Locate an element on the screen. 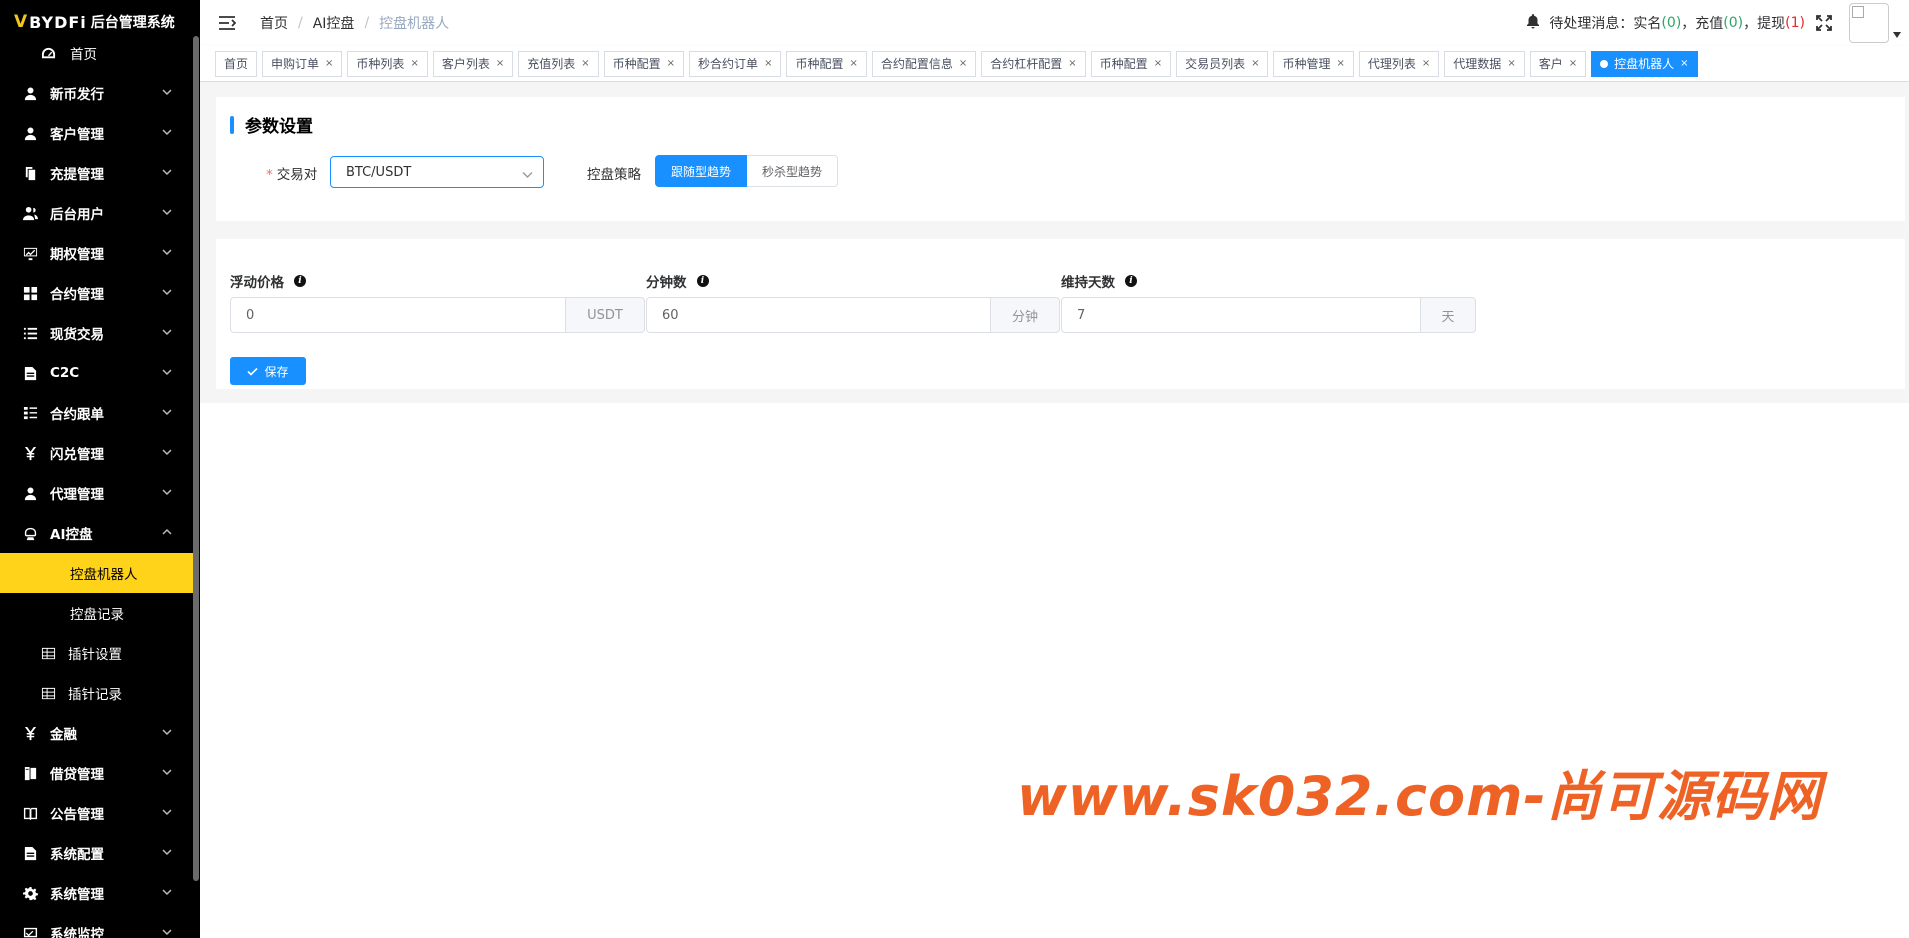  tag-4: 充值列表 × is located at coordinates (558, 63).